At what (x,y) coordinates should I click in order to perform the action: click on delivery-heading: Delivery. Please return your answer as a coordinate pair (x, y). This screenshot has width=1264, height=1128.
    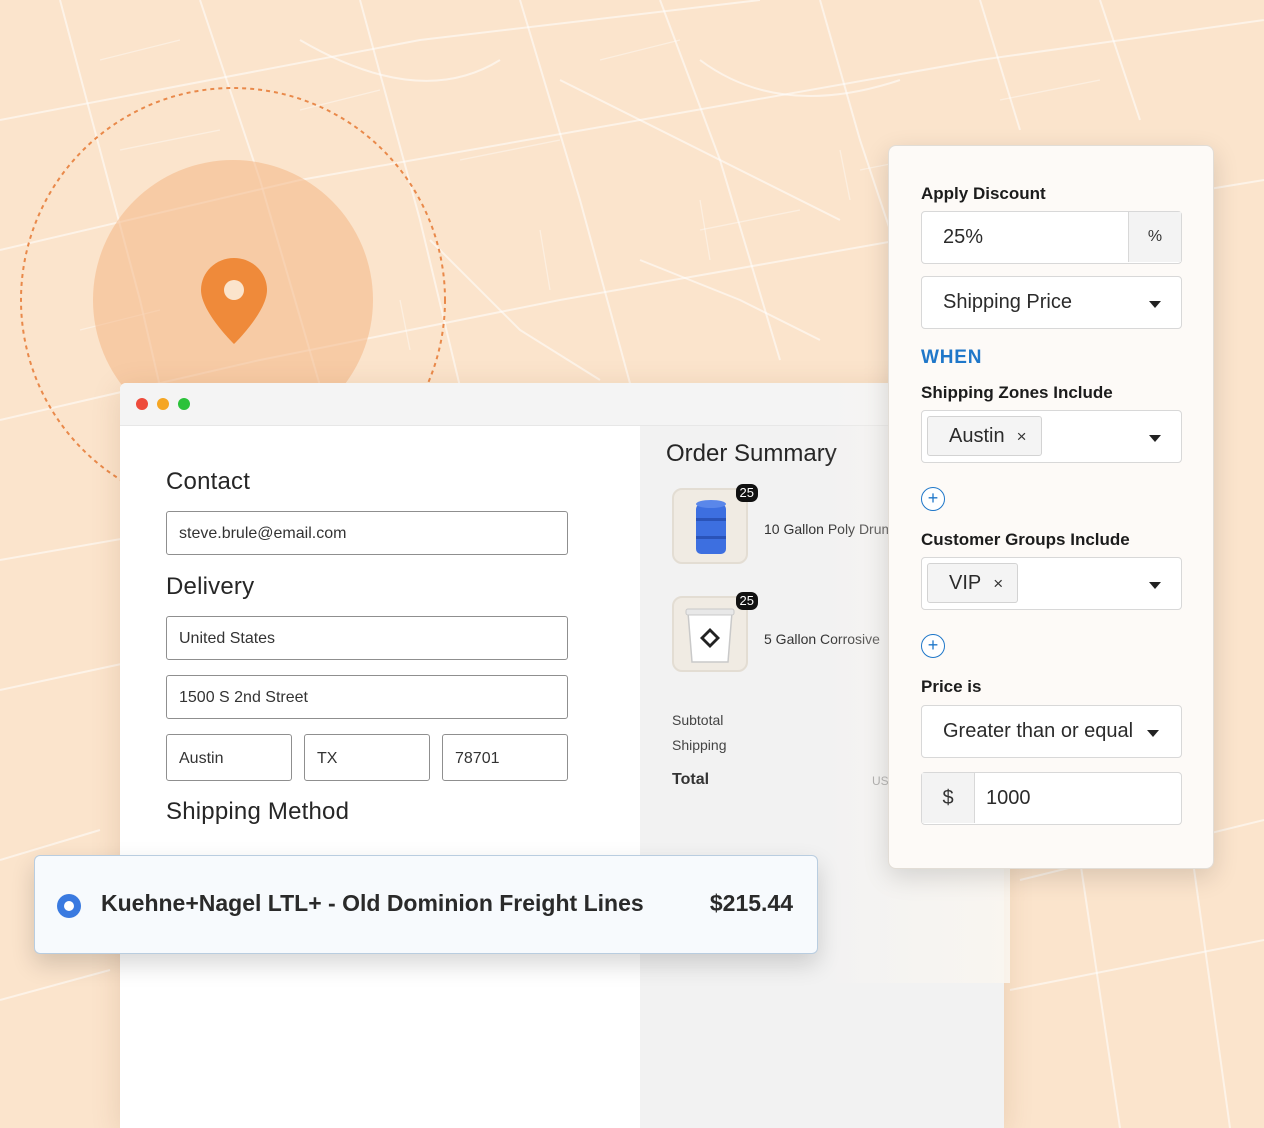
    Looking at the image, I should click on (210, 586).